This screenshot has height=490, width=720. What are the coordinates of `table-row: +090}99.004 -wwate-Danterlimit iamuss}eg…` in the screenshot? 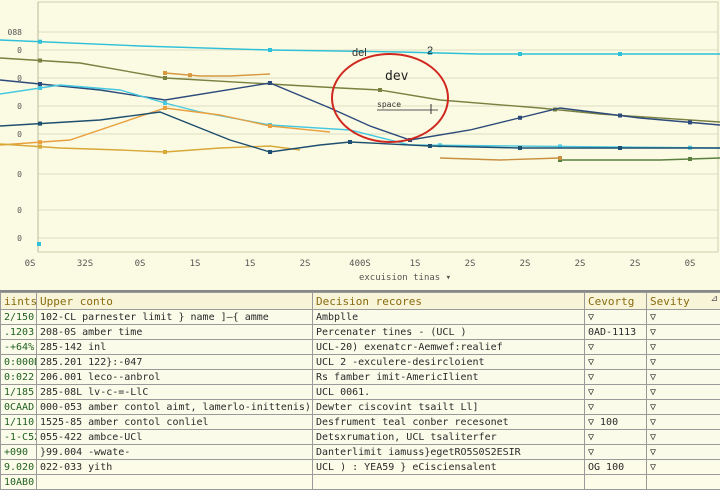 It's located at (360, 452).